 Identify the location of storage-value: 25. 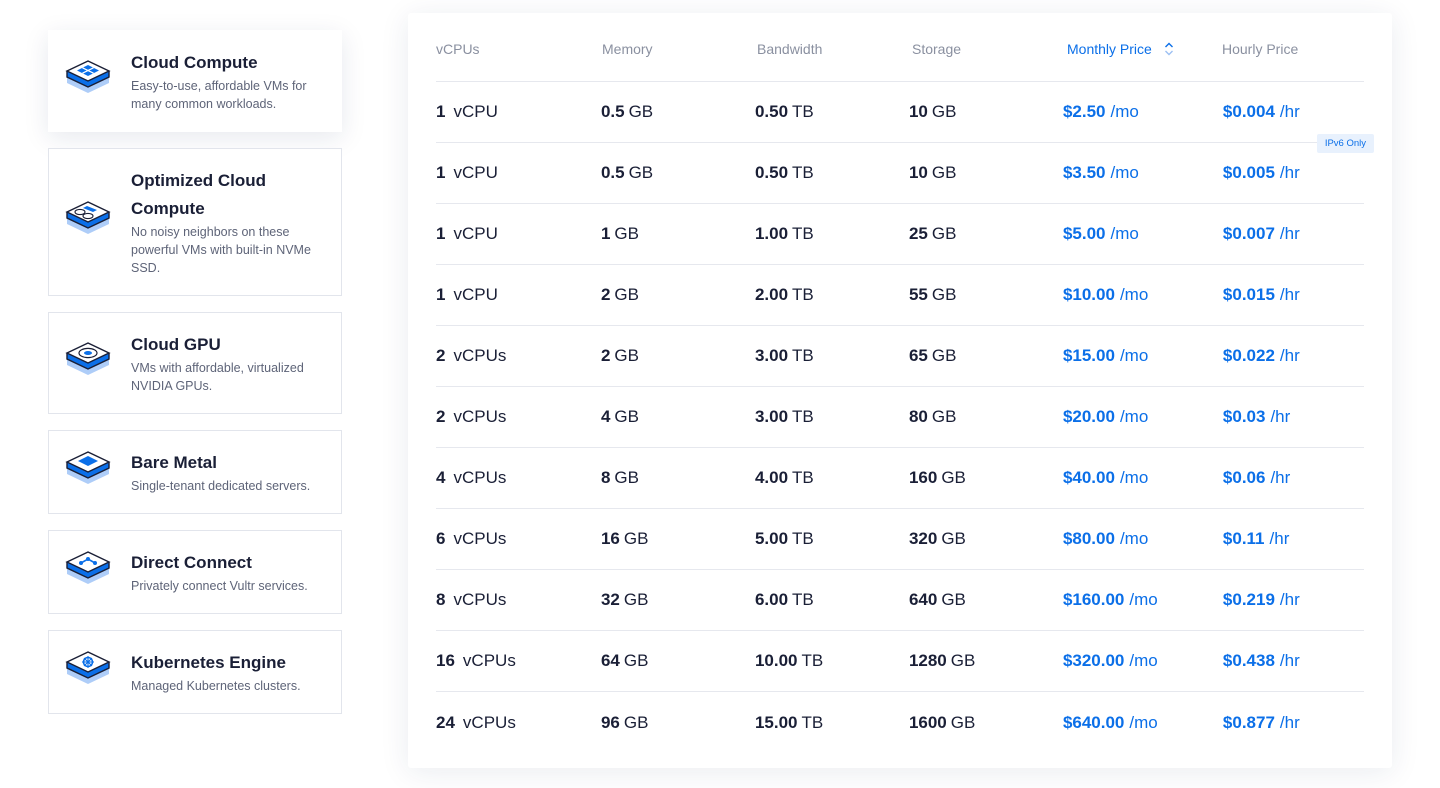
(918, 233).